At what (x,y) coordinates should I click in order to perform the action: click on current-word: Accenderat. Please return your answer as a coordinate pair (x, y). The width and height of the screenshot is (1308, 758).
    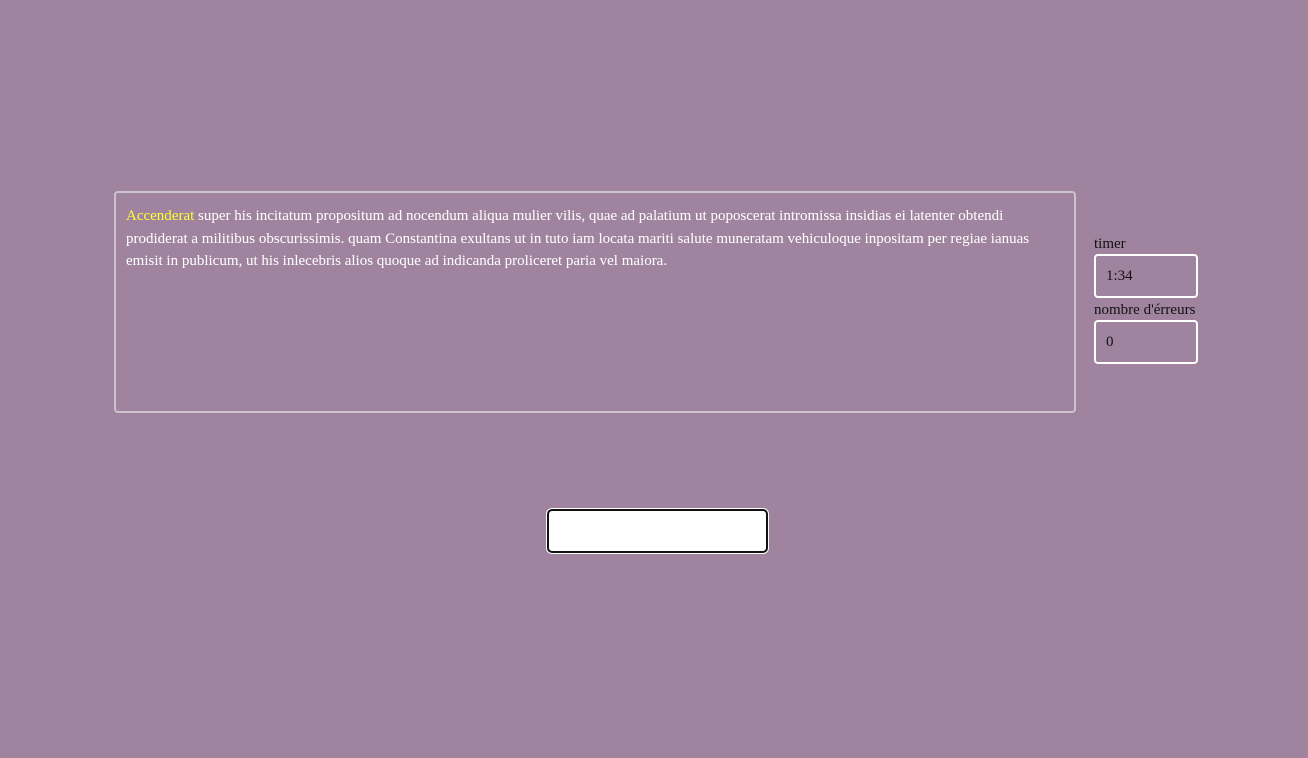
    Looking at the image, I should click on (160, 216).